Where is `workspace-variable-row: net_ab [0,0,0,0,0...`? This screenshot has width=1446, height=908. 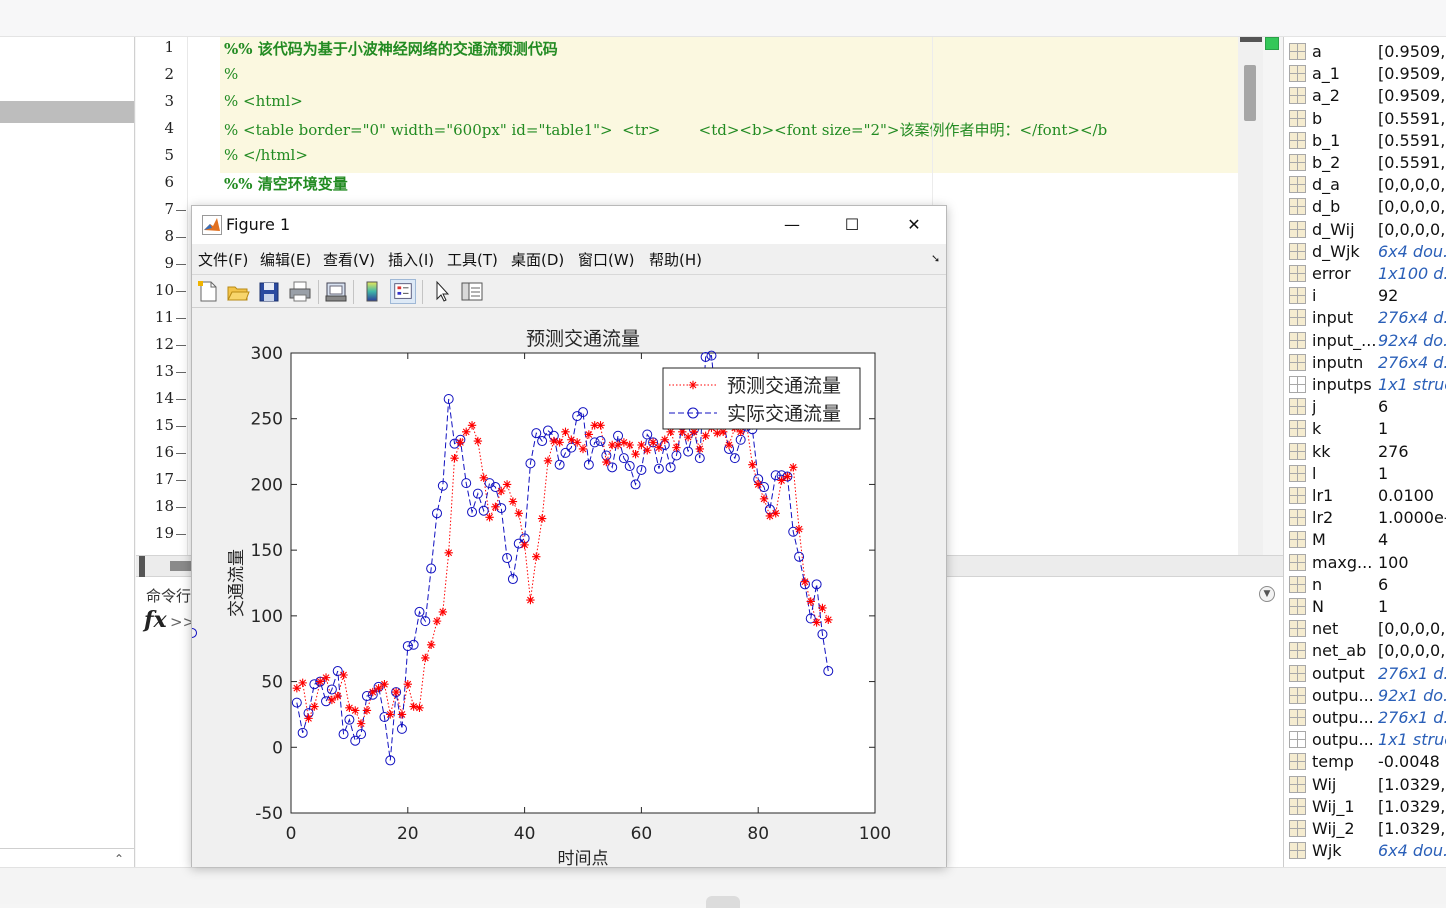 workspace-variable-row: net_ab [0,0,0,0,0... is located at coordinates (1365, 651).